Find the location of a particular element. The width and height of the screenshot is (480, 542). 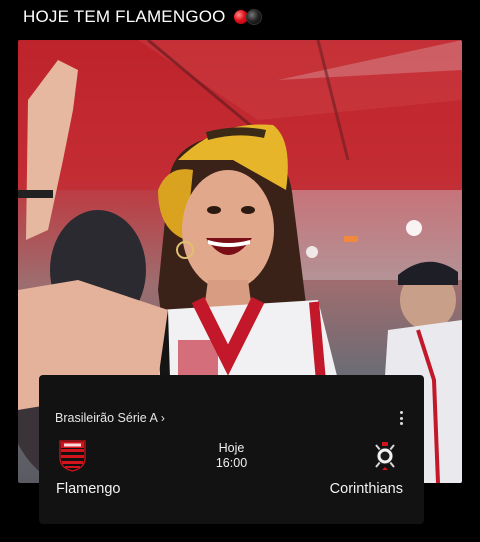

black-ball-icon is located at coordinates (253, 17).